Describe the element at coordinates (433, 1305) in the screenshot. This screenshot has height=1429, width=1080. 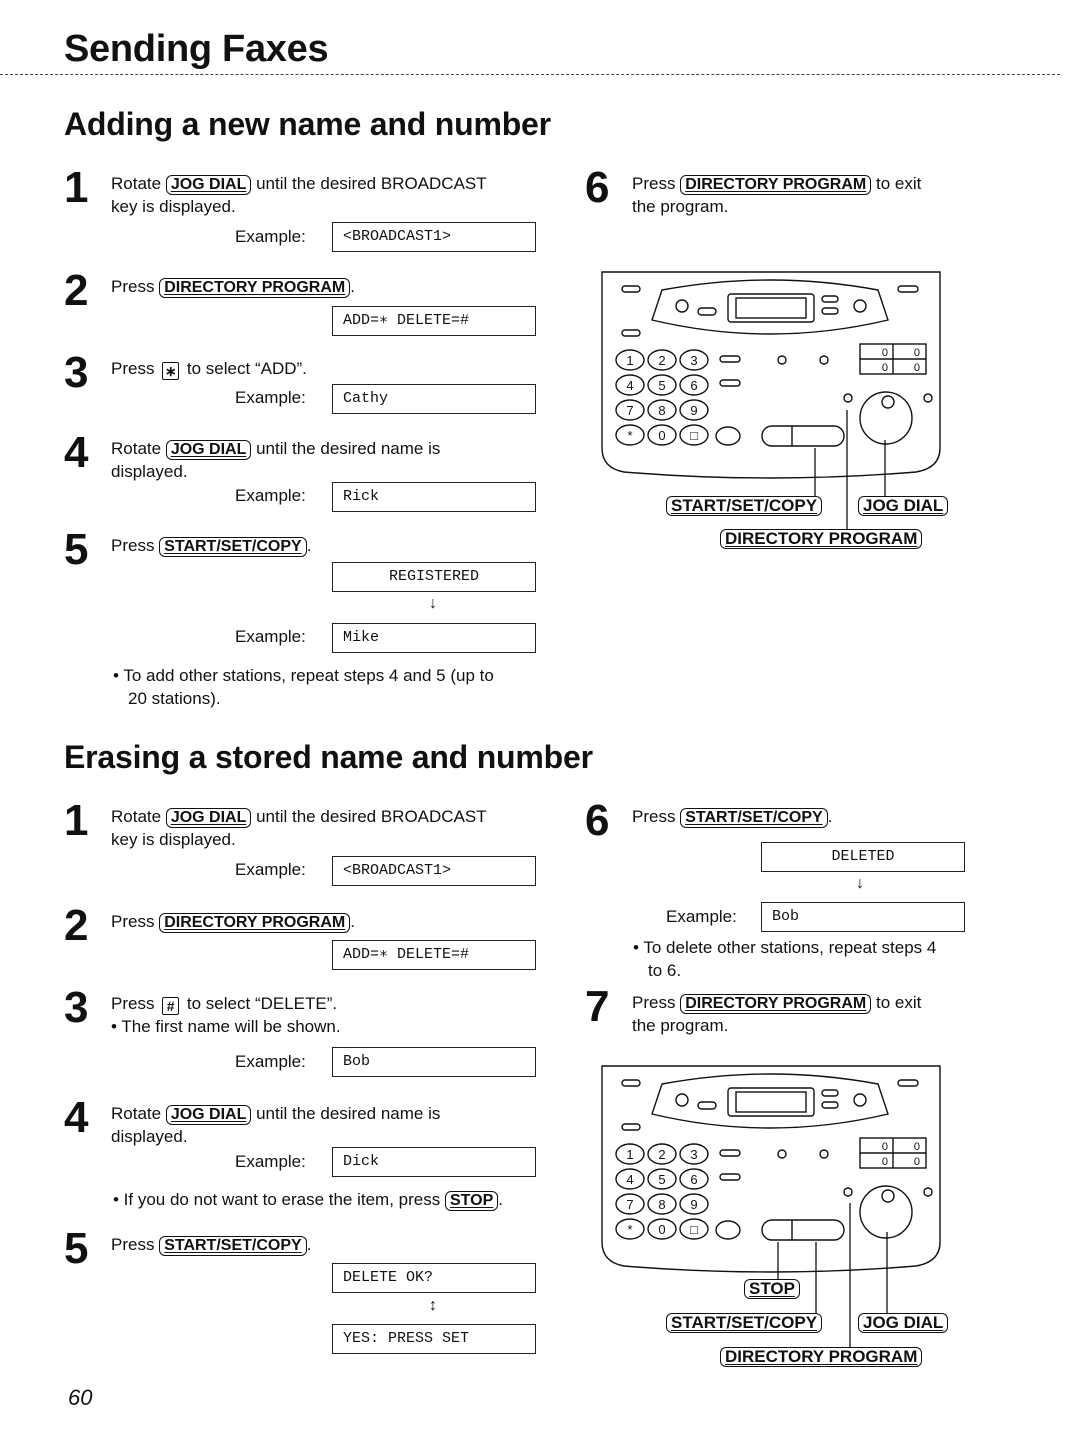
I see `up-down-arrow-icon: ↕` at that location.